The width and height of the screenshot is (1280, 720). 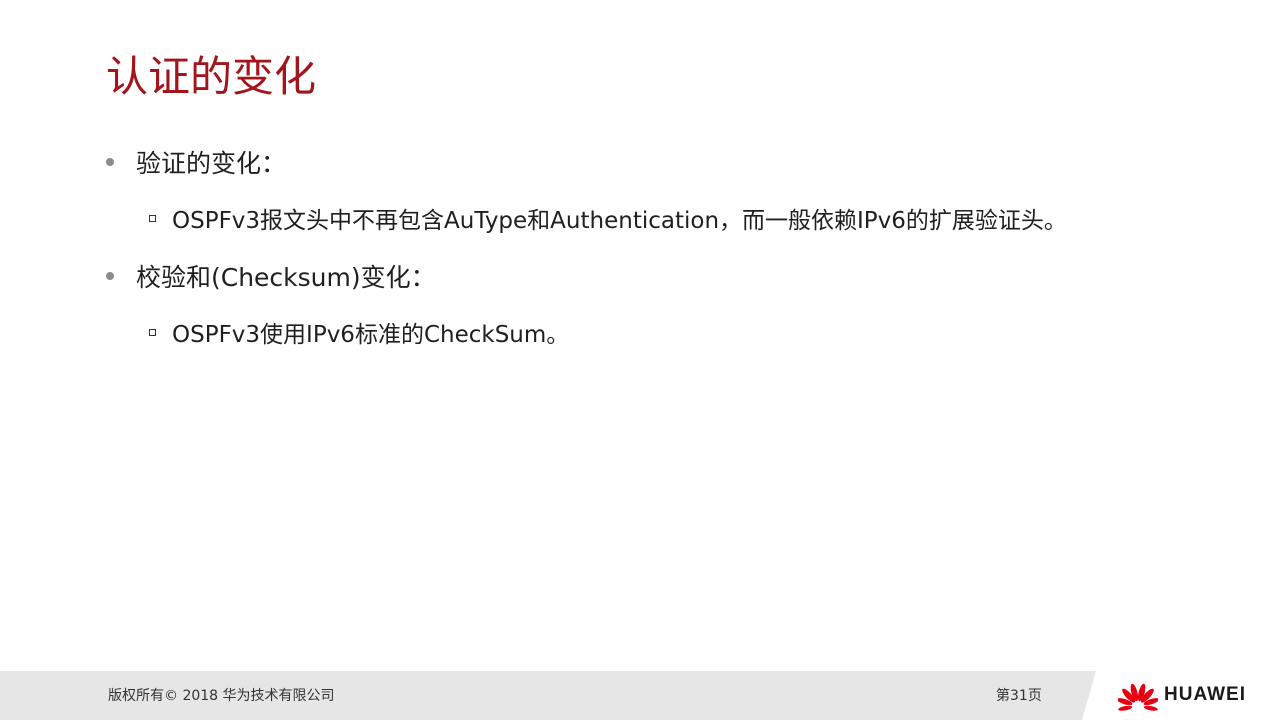 I want to click on bullet-text: 验证的变化：, so click(x=211, y=163).